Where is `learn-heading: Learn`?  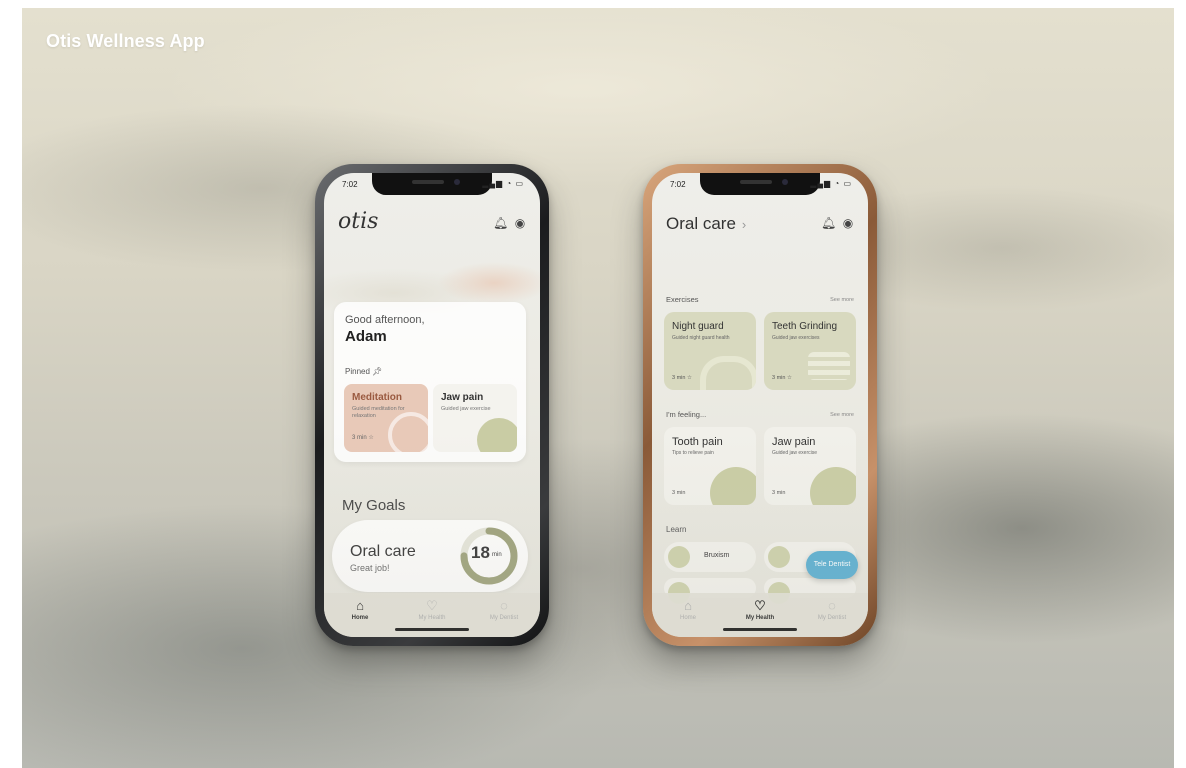
learn-heading: Learn is located at coordinates (676, 529).